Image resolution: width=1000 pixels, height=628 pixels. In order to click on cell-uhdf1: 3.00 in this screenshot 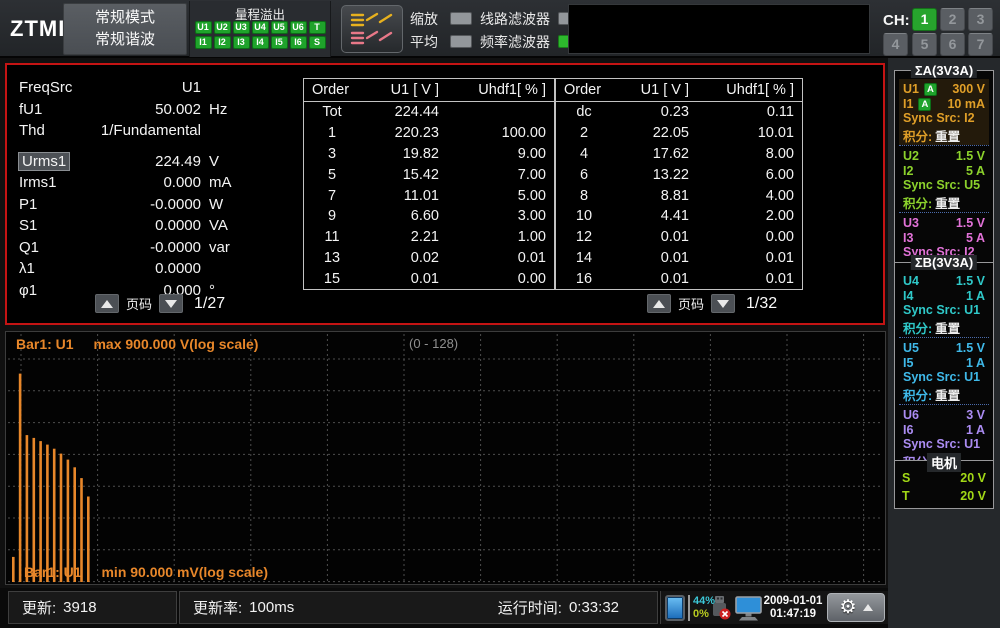, I will do `click(531, 216)`.